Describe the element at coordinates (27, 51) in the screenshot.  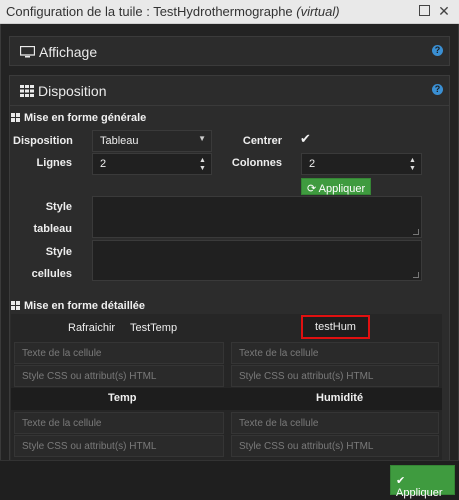
I see `monitor-icon` at that location.